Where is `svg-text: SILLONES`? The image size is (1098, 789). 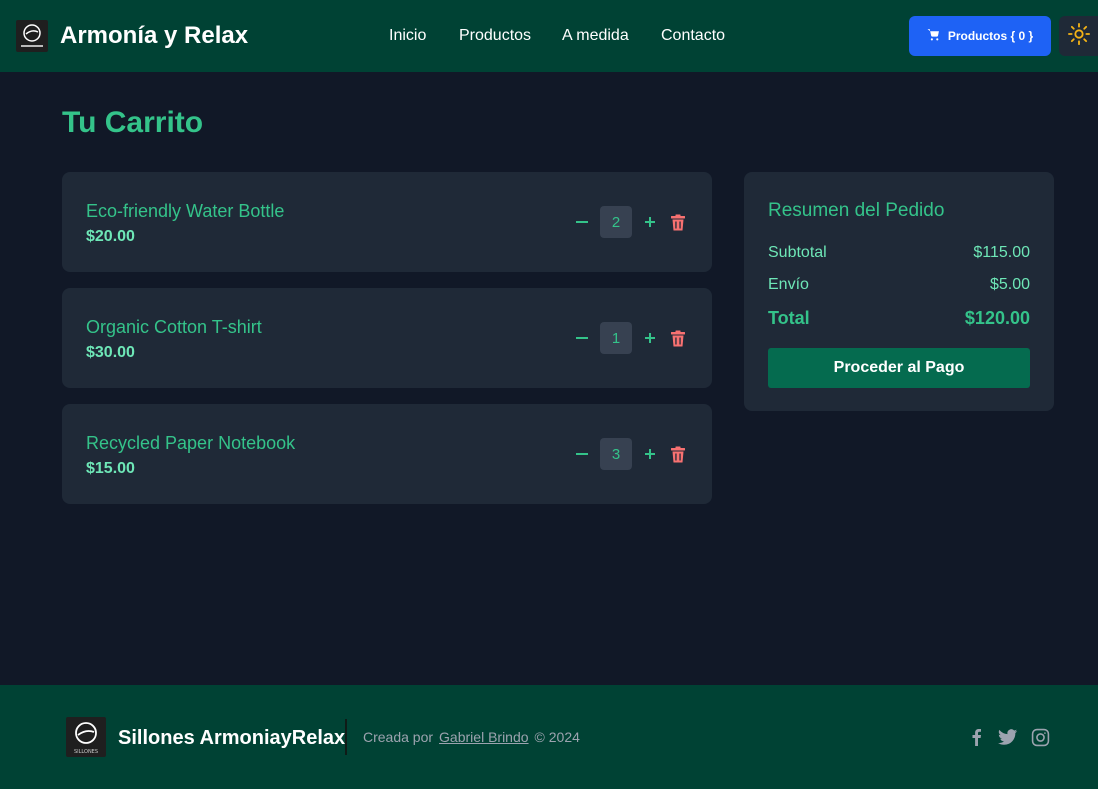 svg-text: SILLONES is located at coordinates (86, 752).